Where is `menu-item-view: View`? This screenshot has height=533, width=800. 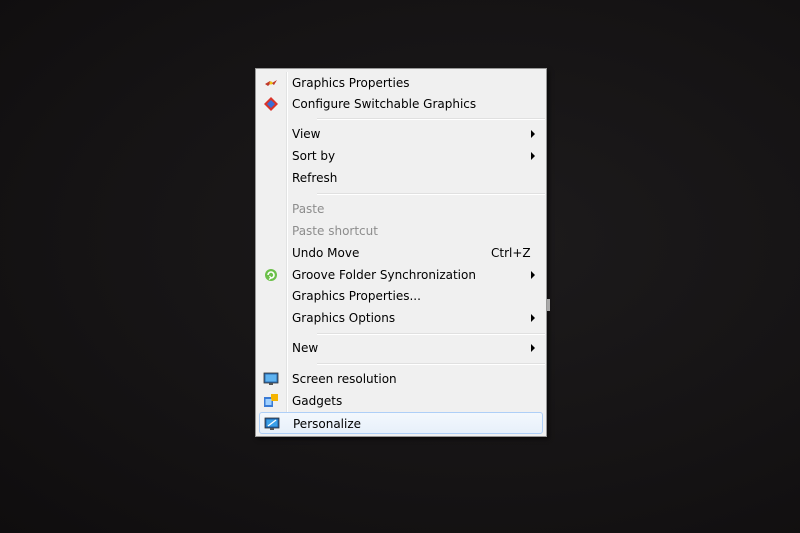 menu-item-view: View is located at coordinates (401, 134).